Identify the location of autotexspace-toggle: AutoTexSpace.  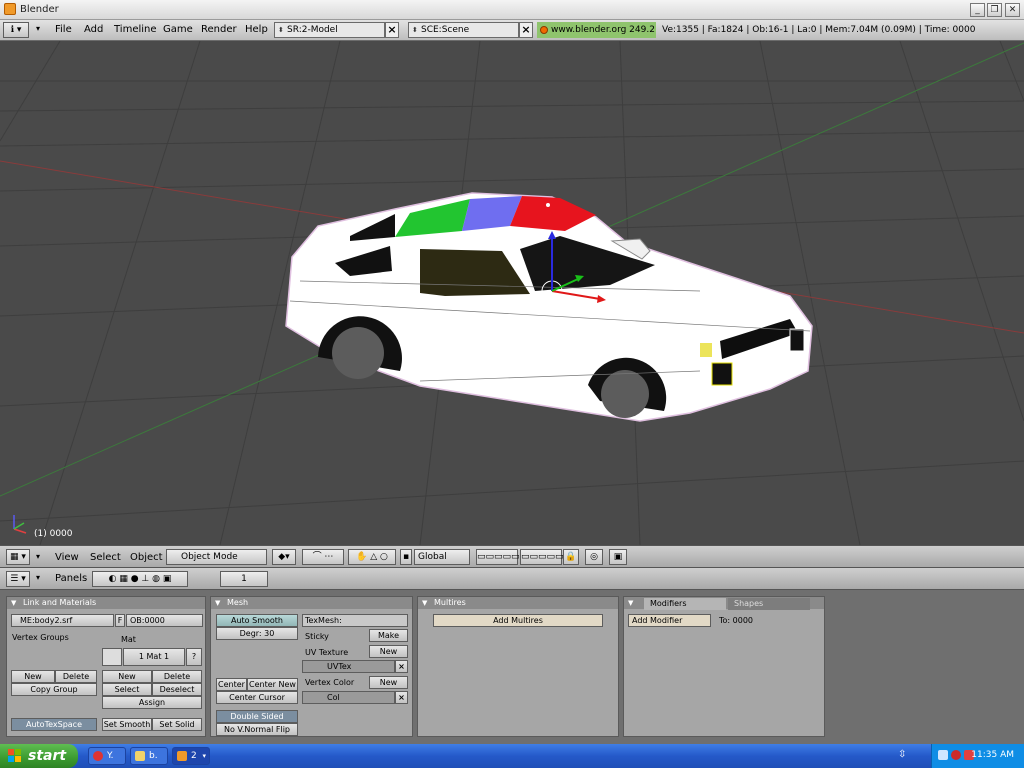
(54, 724).